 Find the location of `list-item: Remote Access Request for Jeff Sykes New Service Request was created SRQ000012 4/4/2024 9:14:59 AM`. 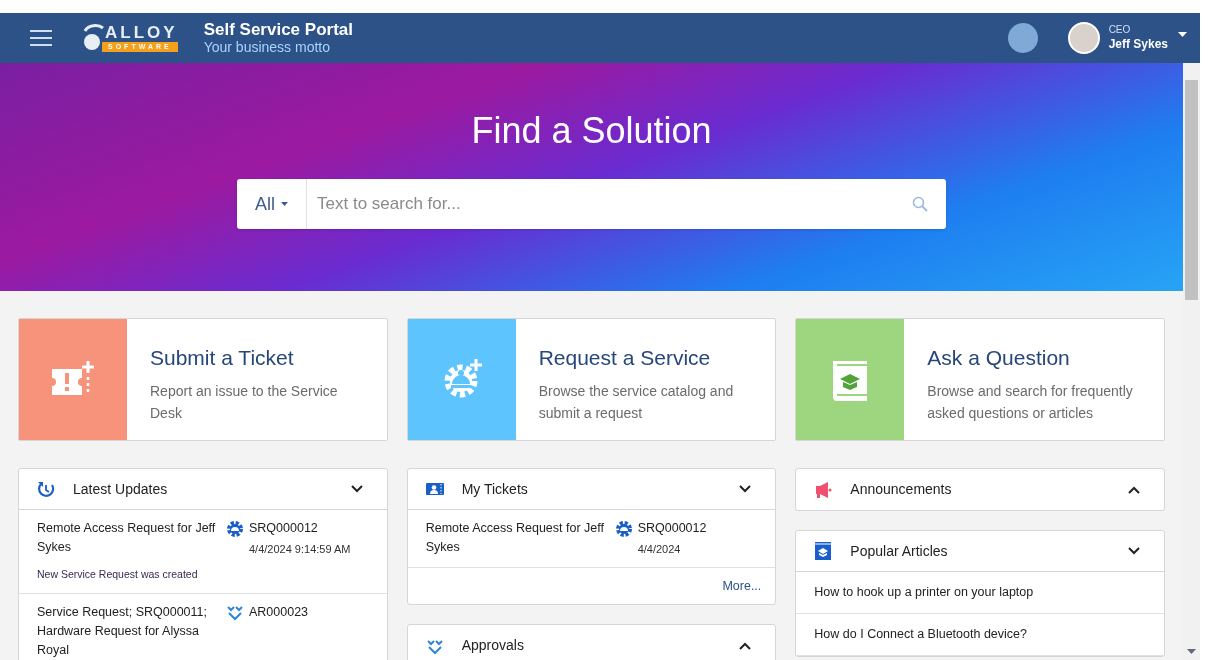

list-item: Remote Access Request for Jeff Sykes New Service Request was created SRQ000012 4/4/2024 9:14:59 AM is located at coordinates (203, 552).